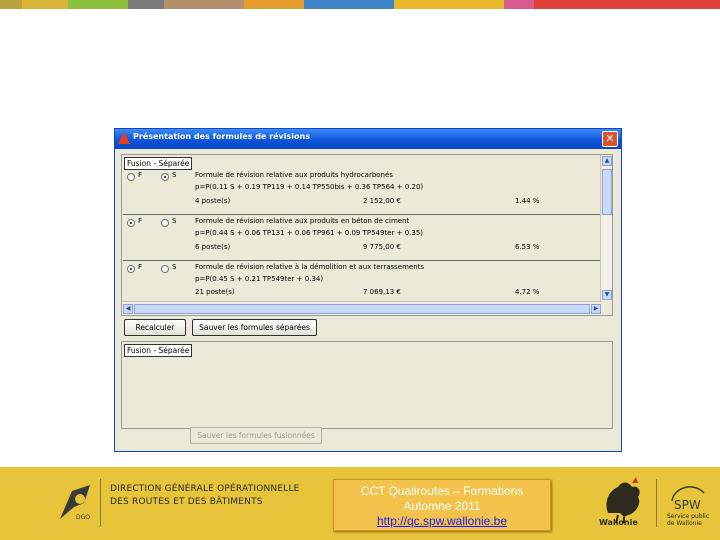 The height and width of the screenshot is (540, 720). What do you see at coordinates (442, 491) in the screenshot?
I see `training-title: CCT Qualiroutes – Formations` at bounding box center [442, 491].